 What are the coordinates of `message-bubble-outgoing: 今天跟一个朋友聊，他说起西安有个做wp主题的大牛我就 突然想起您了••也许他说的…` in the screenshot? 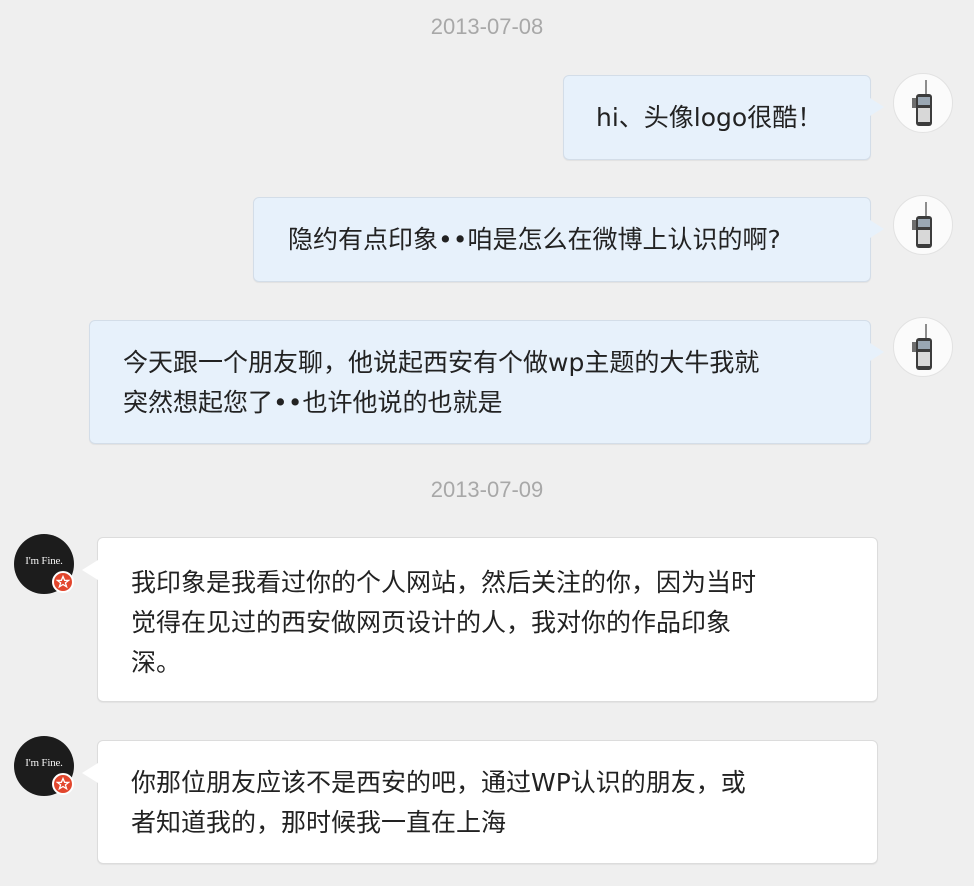 It's located at (486, 382).